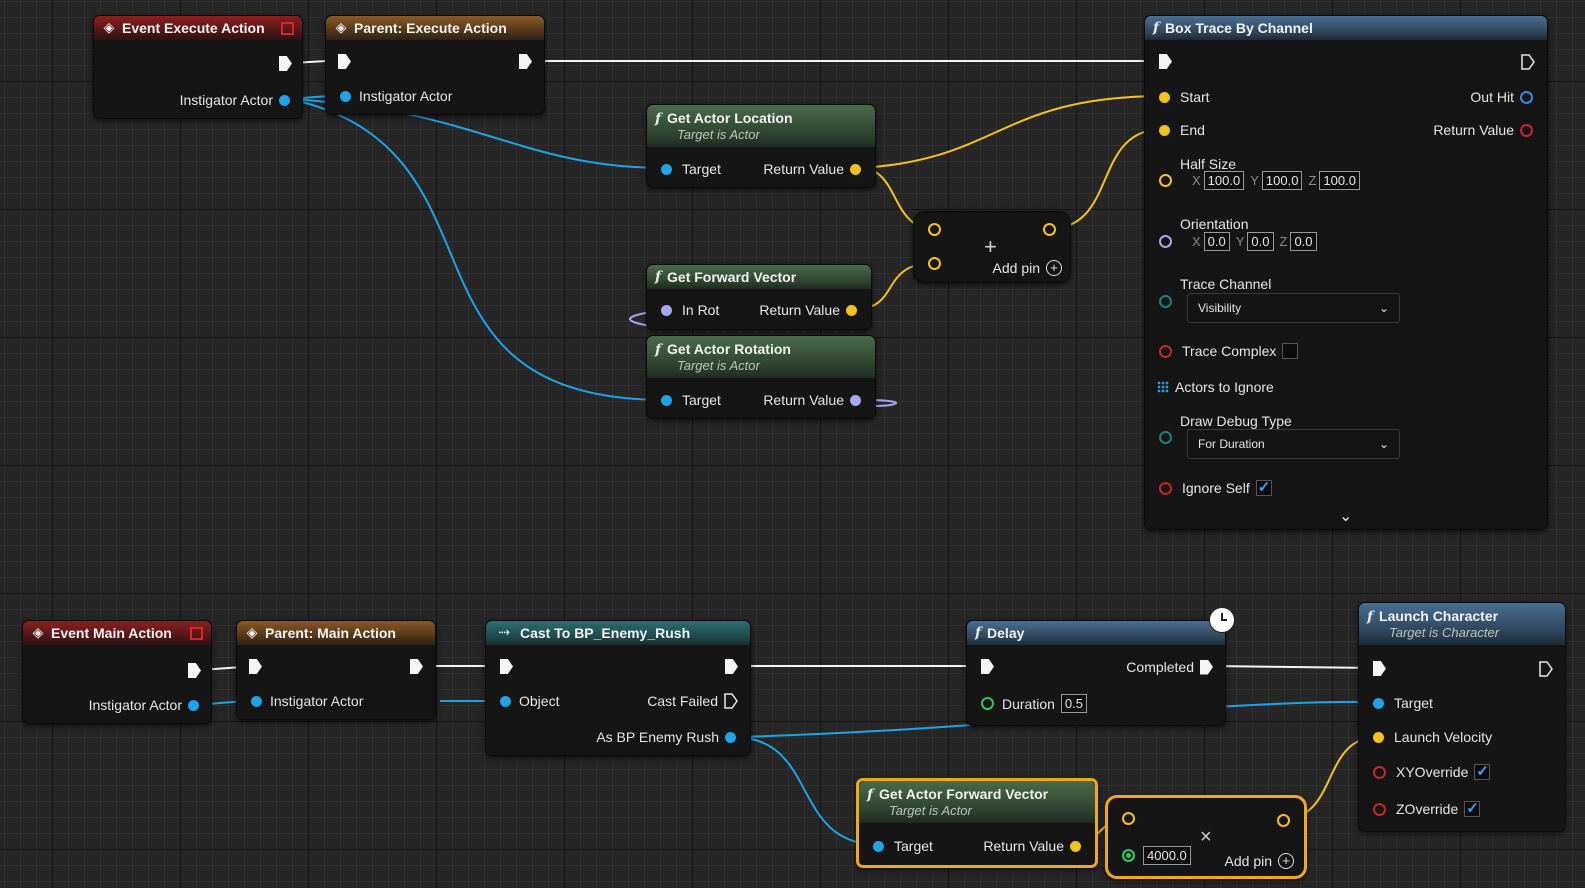 This screenshot has height=888, width=1585. What do you see at coordinates (1501, 97) in the screenshot?
I see `out-hit-pin: Out Hit` at bounding box center [1501, 97].